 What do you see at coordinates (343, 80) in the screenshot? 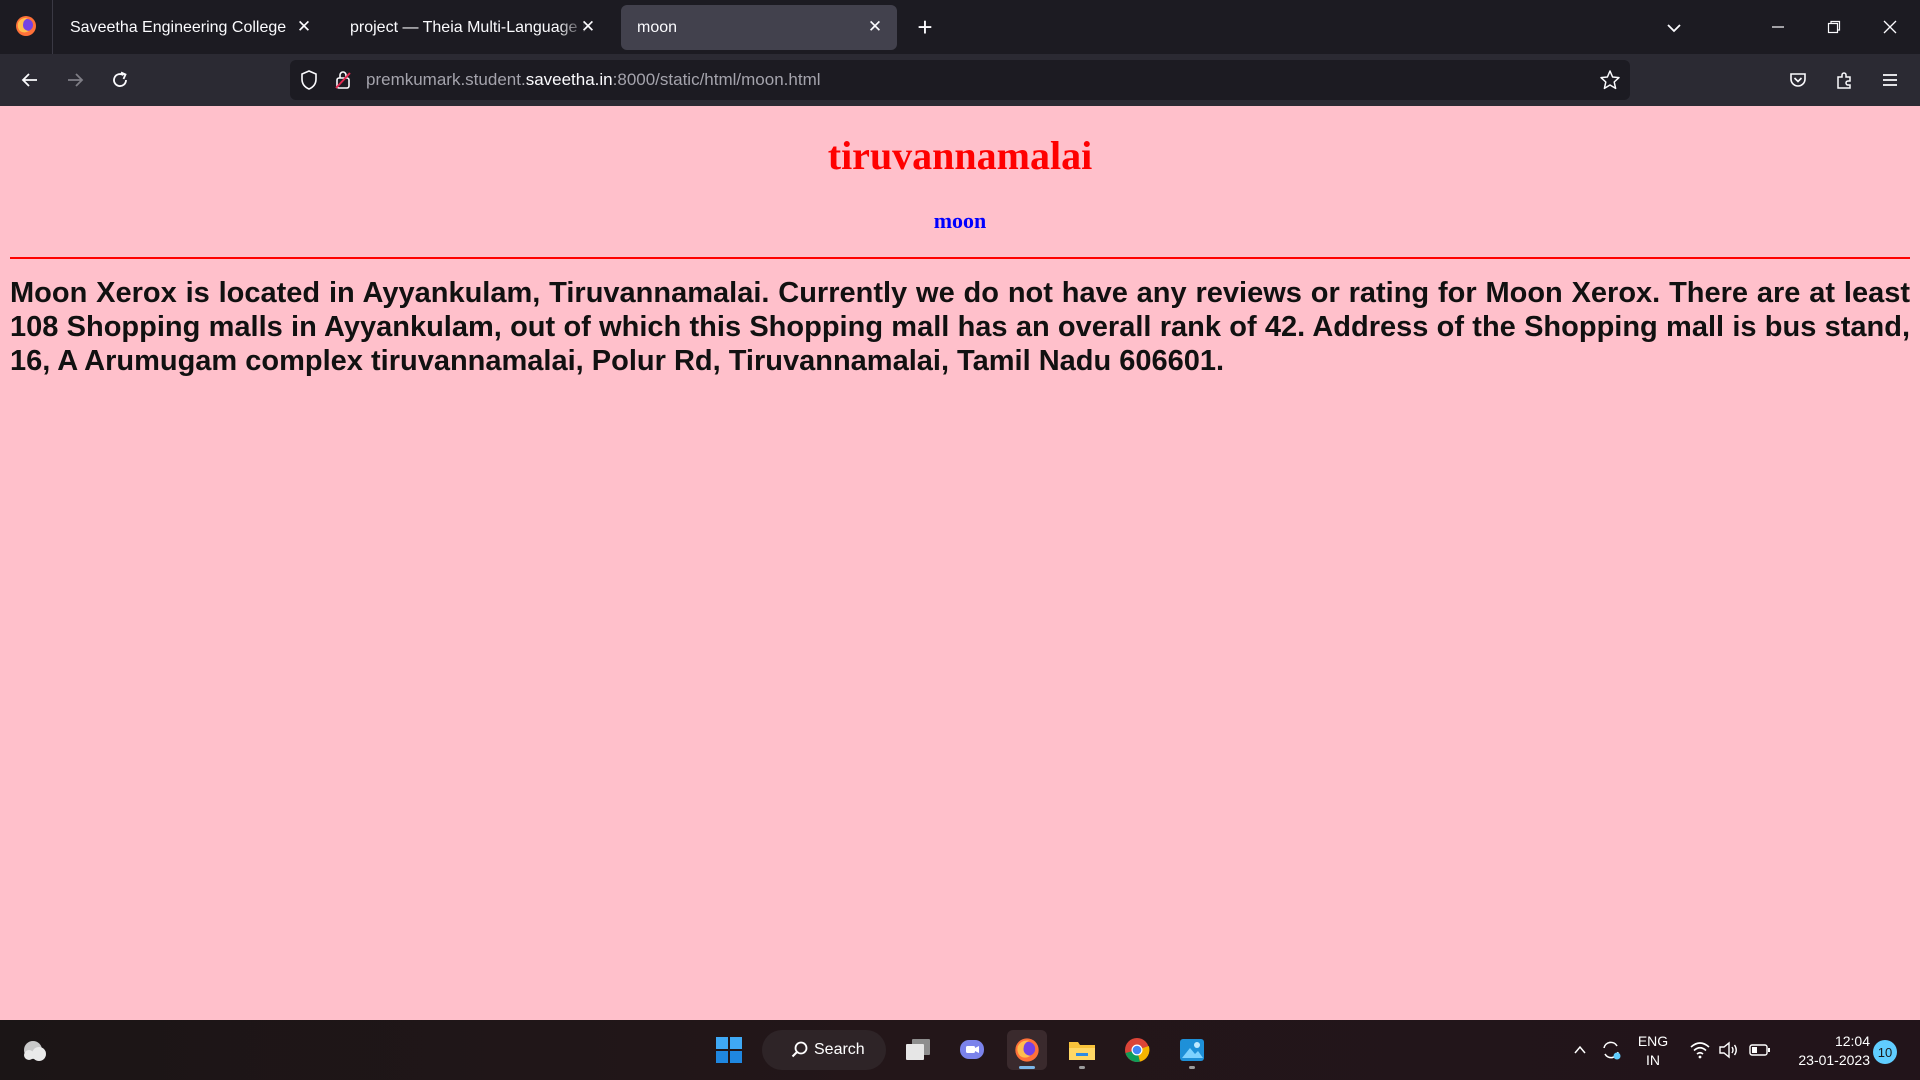
I see `insecure-lock-icon` at bounding box center [343, 80].